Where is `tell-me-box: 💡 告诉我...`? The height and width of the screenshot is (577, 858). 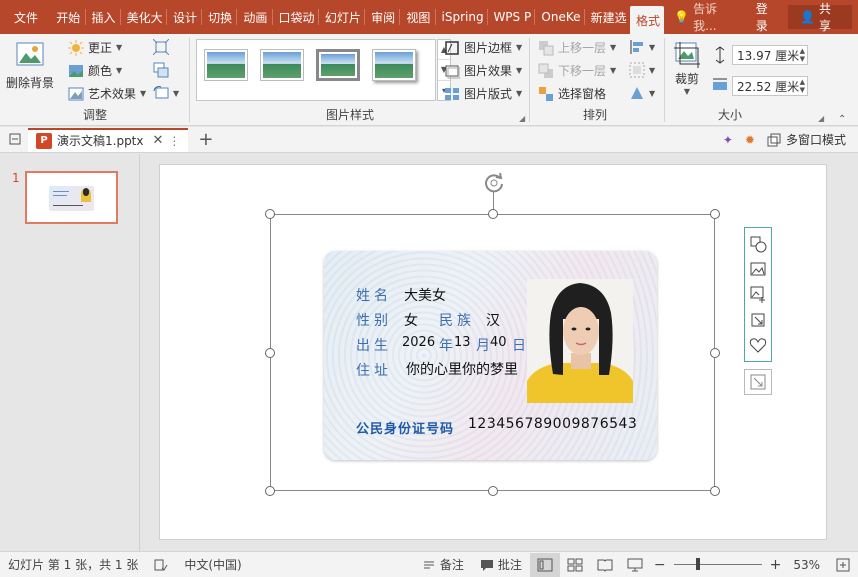
tell-me-box: 💡 告诉我... is located at coordinates (705, 17).